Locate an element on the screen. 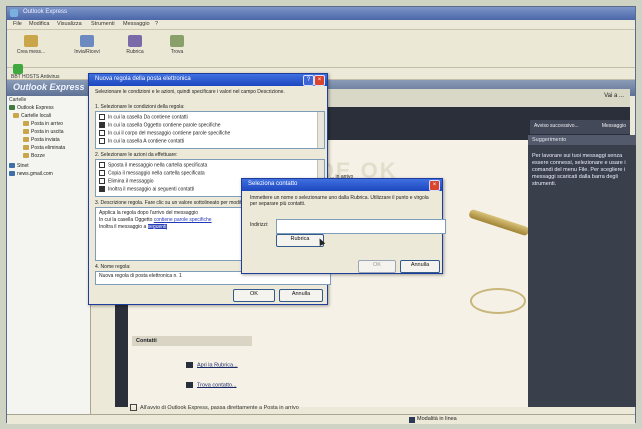  window-title: Outlook Express is located at coordinates (45, 12).